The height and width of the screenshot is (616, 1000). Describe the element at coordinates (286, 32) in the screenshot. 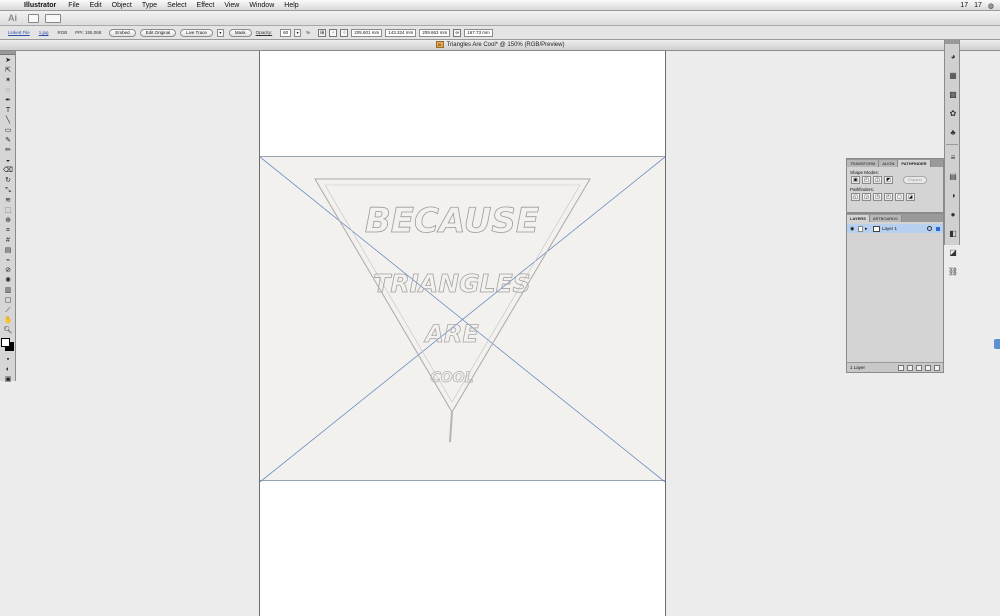

I see `opacity-field: 60` at that location.